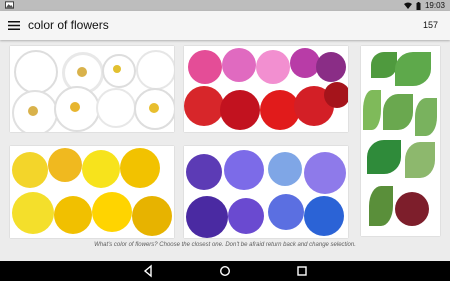 The width and height of the screenshot is (450, 281). What do you see at coordinates (331, 67) in the screenshot?
I see `purple-flower` at bounding box center [331, 67].